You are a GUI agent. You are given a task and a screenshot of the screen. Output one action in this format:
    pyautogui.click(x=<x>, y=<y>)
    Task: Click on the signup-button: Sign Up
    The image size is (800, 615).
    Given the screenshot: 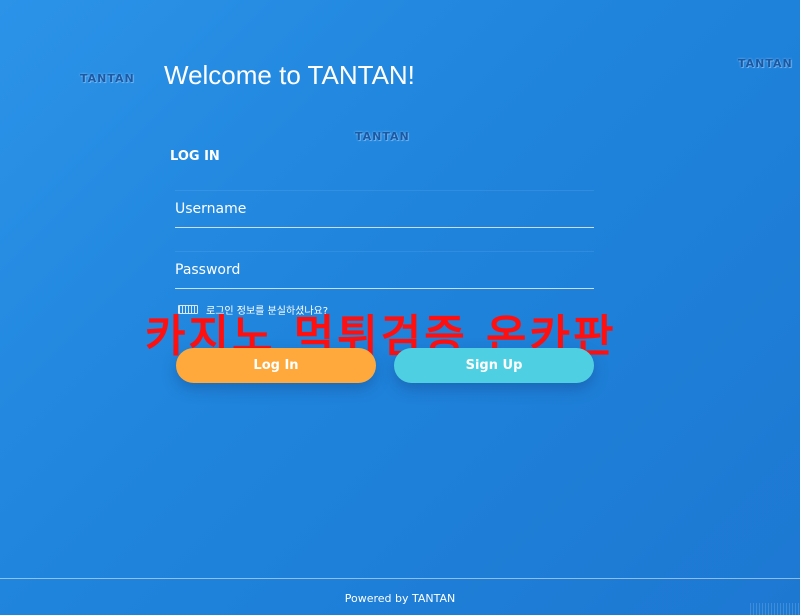 What is the action you would take?
    pyautogui.click(x=494, y=365)
    